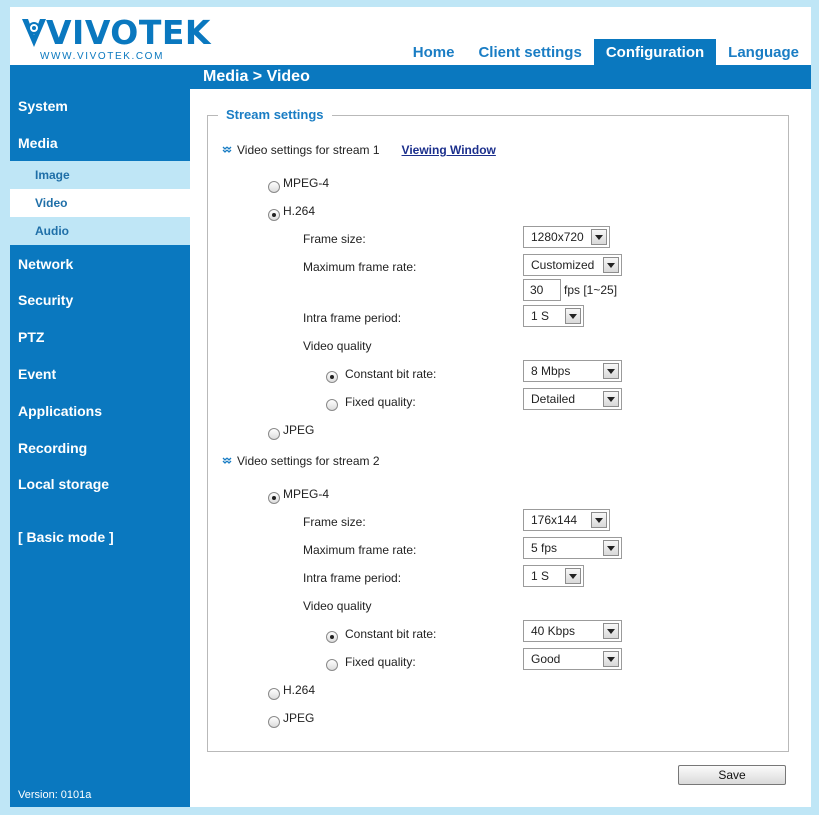 This screenshot has width=819, height=815. What do you see at coordinates (540, 316) in the screenshot?
I see `stream1-intra-value: 1 S` at bounding box center [540, 316].